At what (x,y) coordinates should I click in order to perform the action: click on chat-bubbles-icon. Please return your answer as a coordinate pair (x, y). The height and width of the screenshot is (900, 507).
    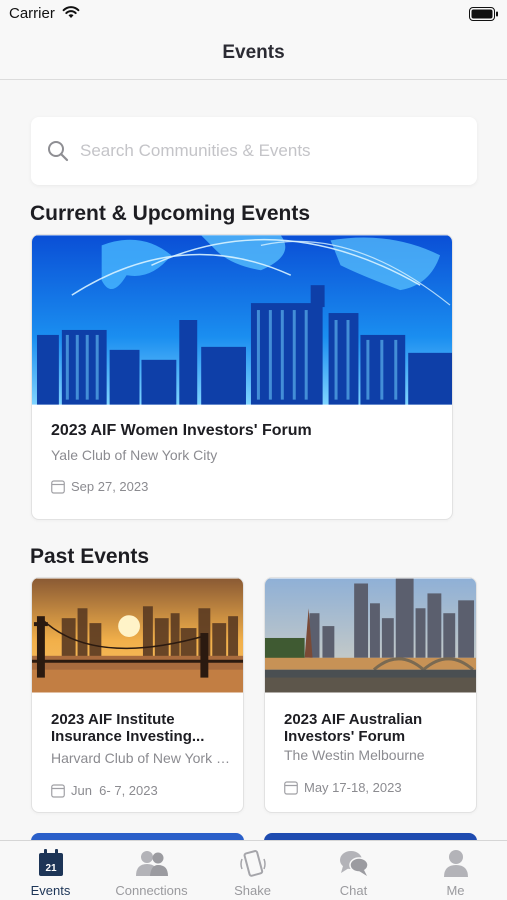
    Looking at the image, I should click on (354, 863).